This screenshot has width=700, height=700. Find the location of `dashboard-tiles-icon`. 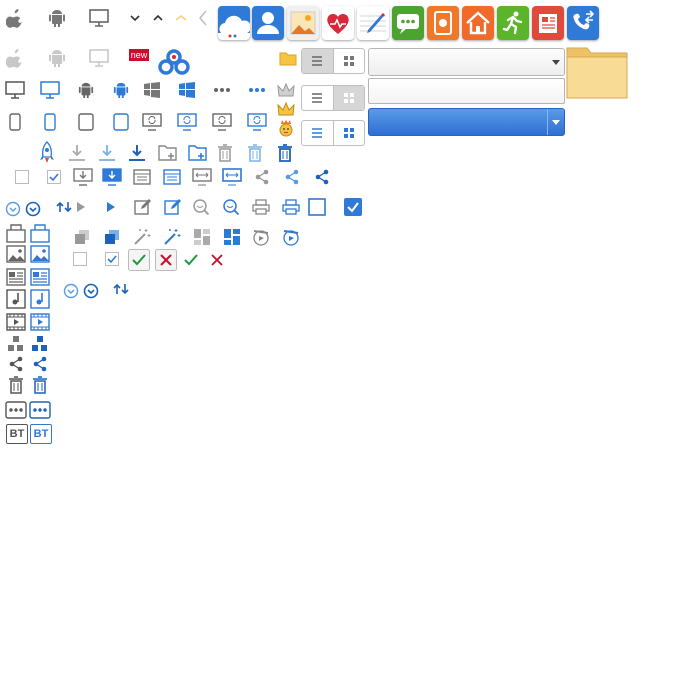

dashboard-tiles-icon is located at coordinates (202, 237).